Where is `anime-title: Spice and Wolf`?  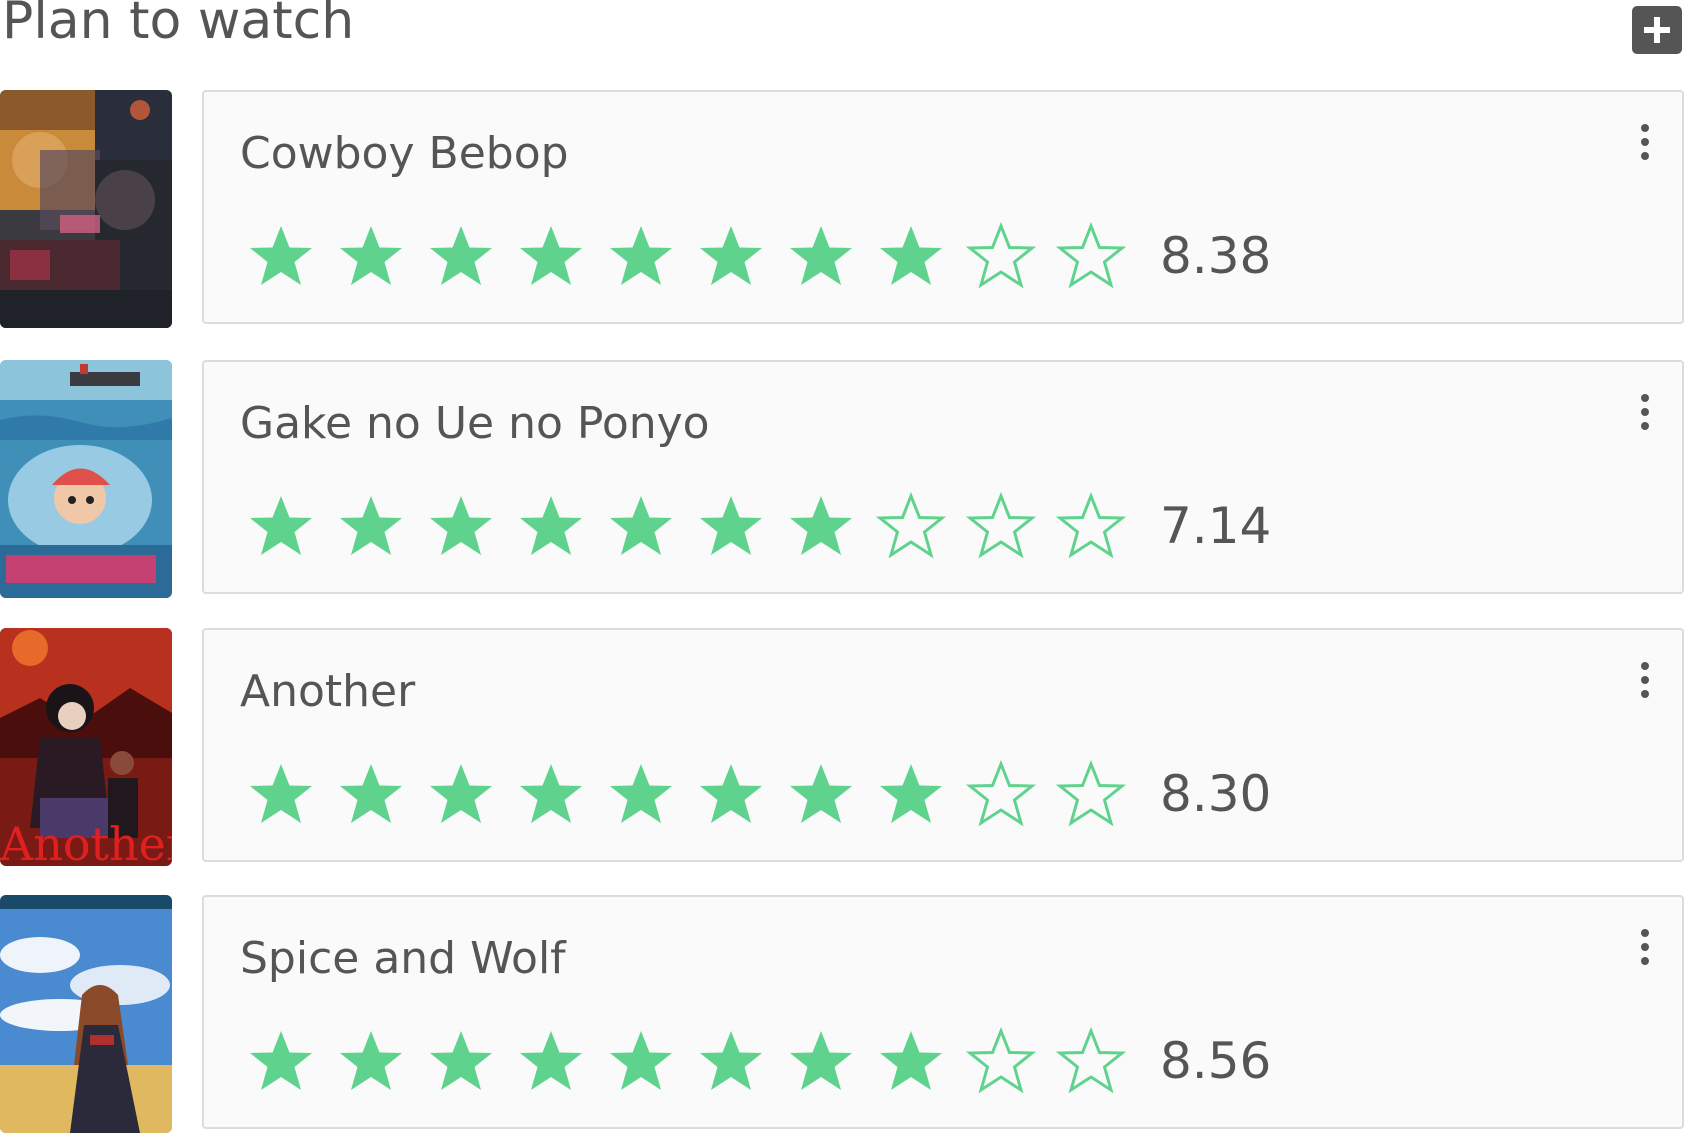 anime-title: Spice and Wolf is located at coordinates (403, 958).